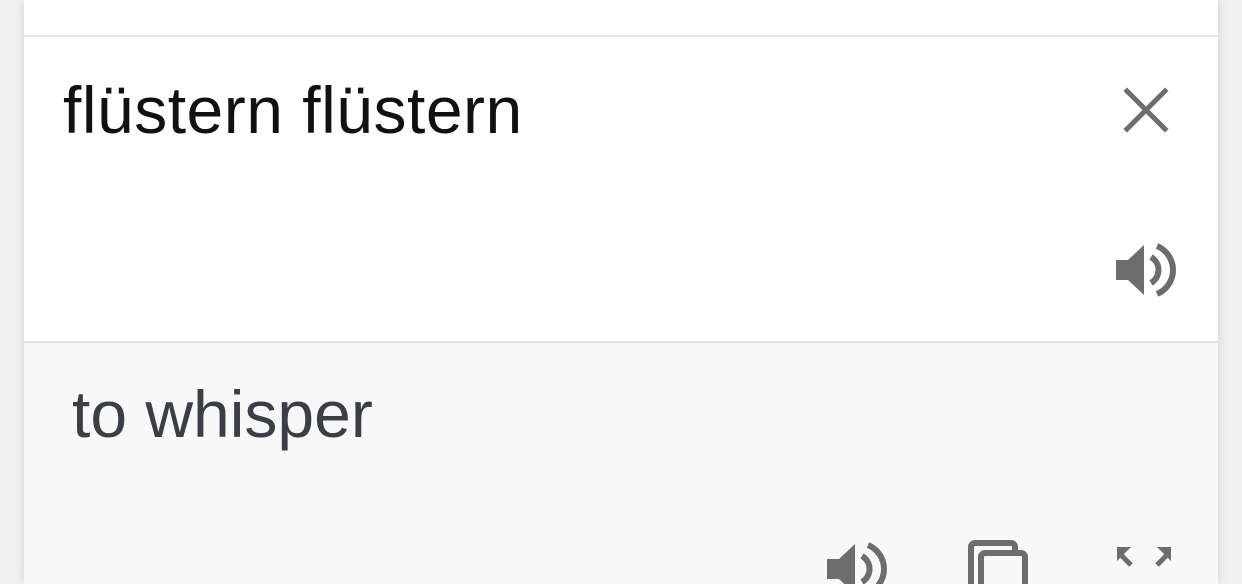  I want to click on listen-translation-button, so click(856, 561).